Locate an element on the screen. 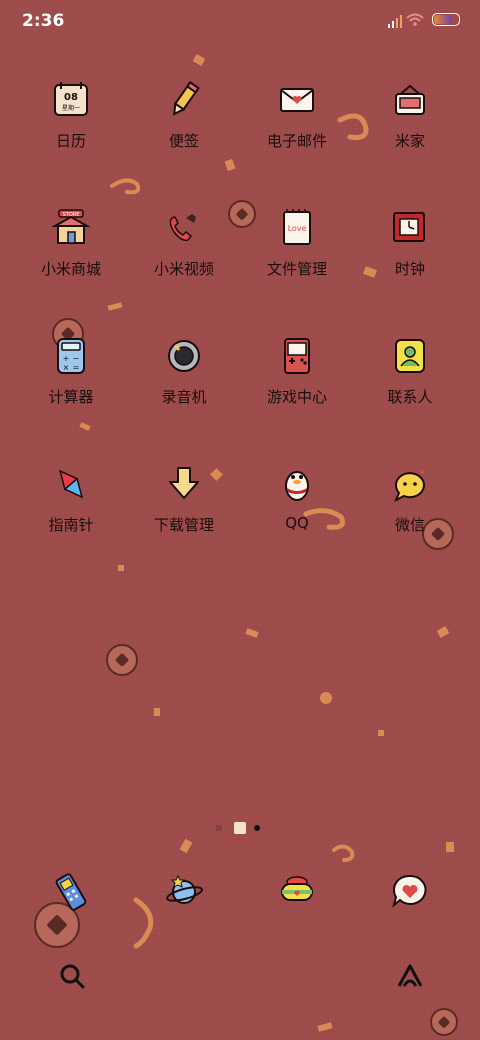  app-label: 游戏中心 is located at coordinates (296, 397).